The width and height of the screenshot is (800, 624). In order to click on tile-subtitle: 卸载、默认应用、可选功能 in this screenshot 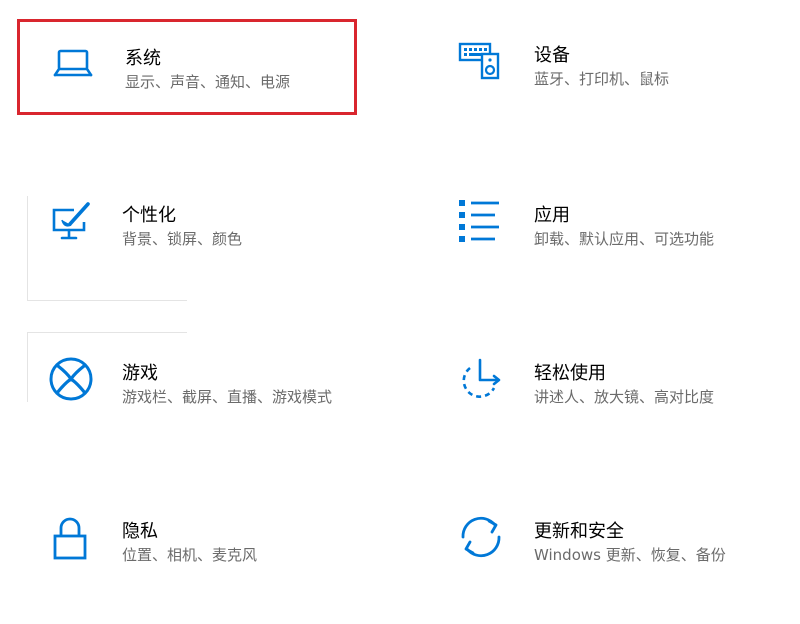, I will do `click(624, 239)`.